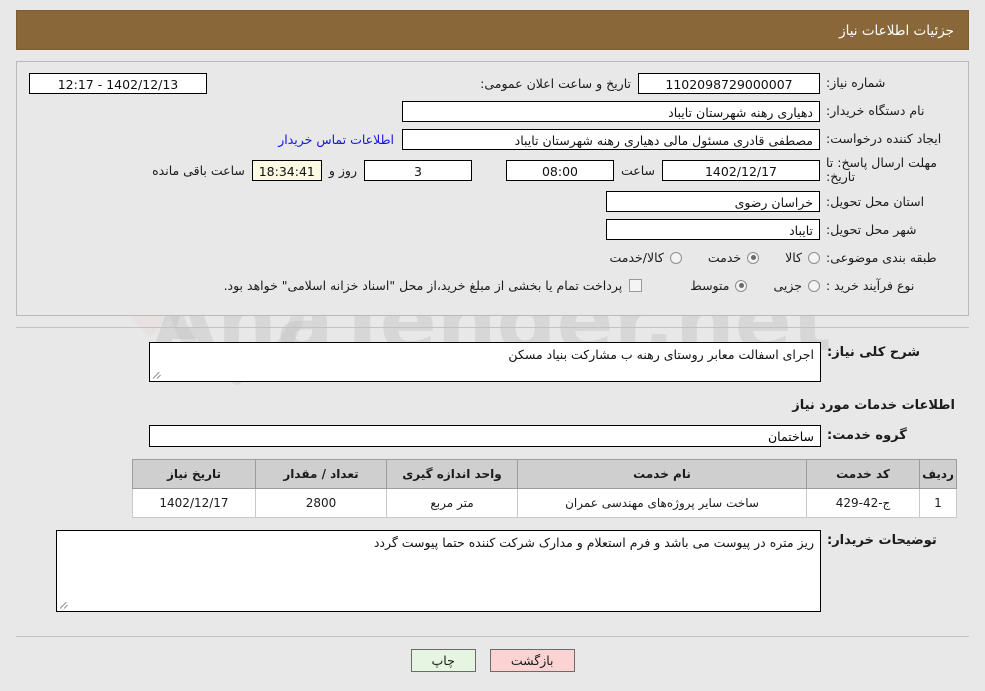 This screenshot has height=691, width=985. Describe the element at coordinates (485, 435) in the screenshot. I see `service-group-value: ساختمان` at that location.